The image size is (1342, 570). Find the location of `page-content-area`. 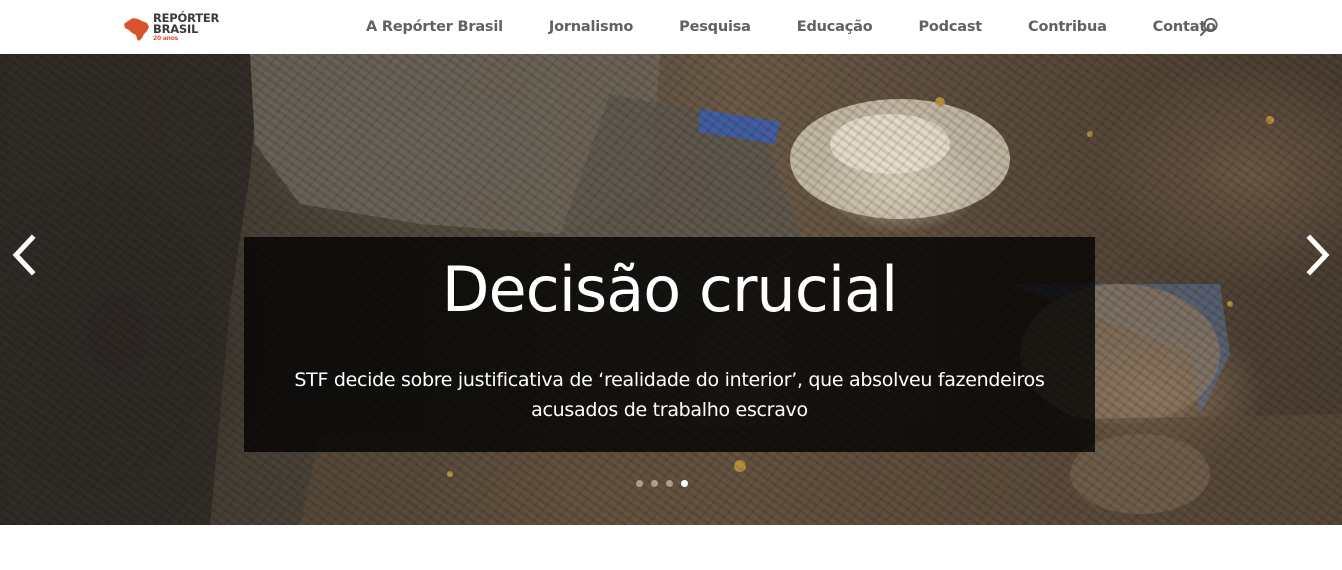

page-content-area is located at coordinates (671, 547).